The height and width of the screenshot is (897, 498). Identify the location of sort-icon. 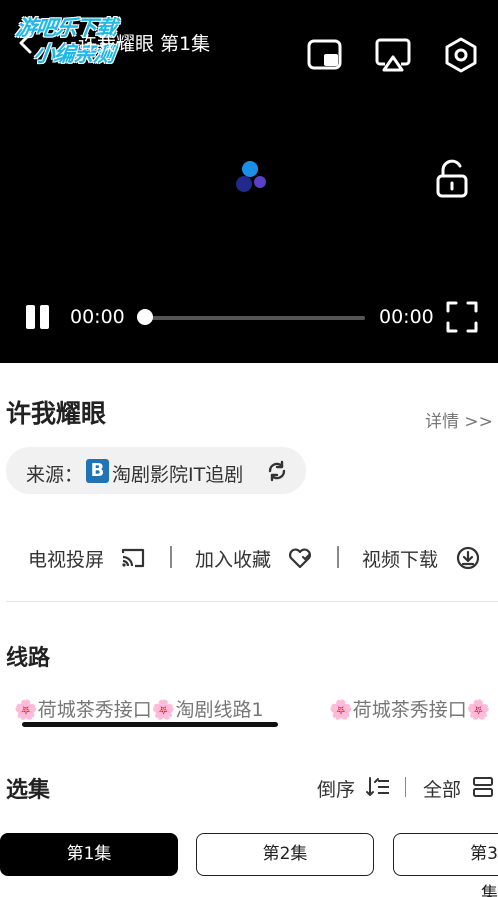
(378, 787).